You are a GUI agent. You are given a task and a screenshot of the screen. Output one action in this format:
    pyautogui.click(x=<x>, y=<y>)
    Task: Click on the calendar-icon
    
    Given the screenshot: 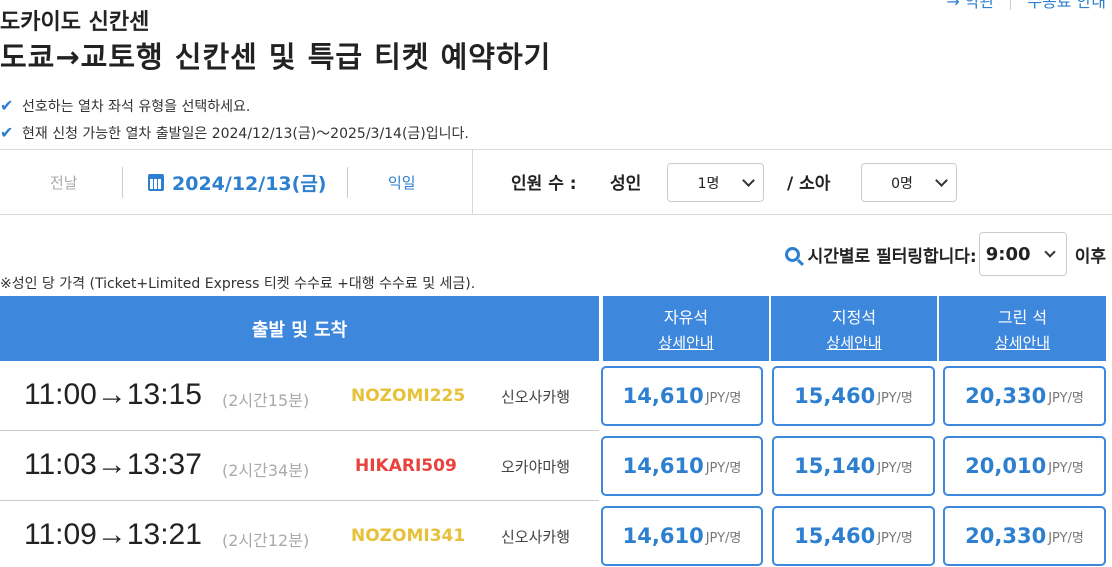 What is the action you would take?
    pyautogui.click(x=156, y=182)
    